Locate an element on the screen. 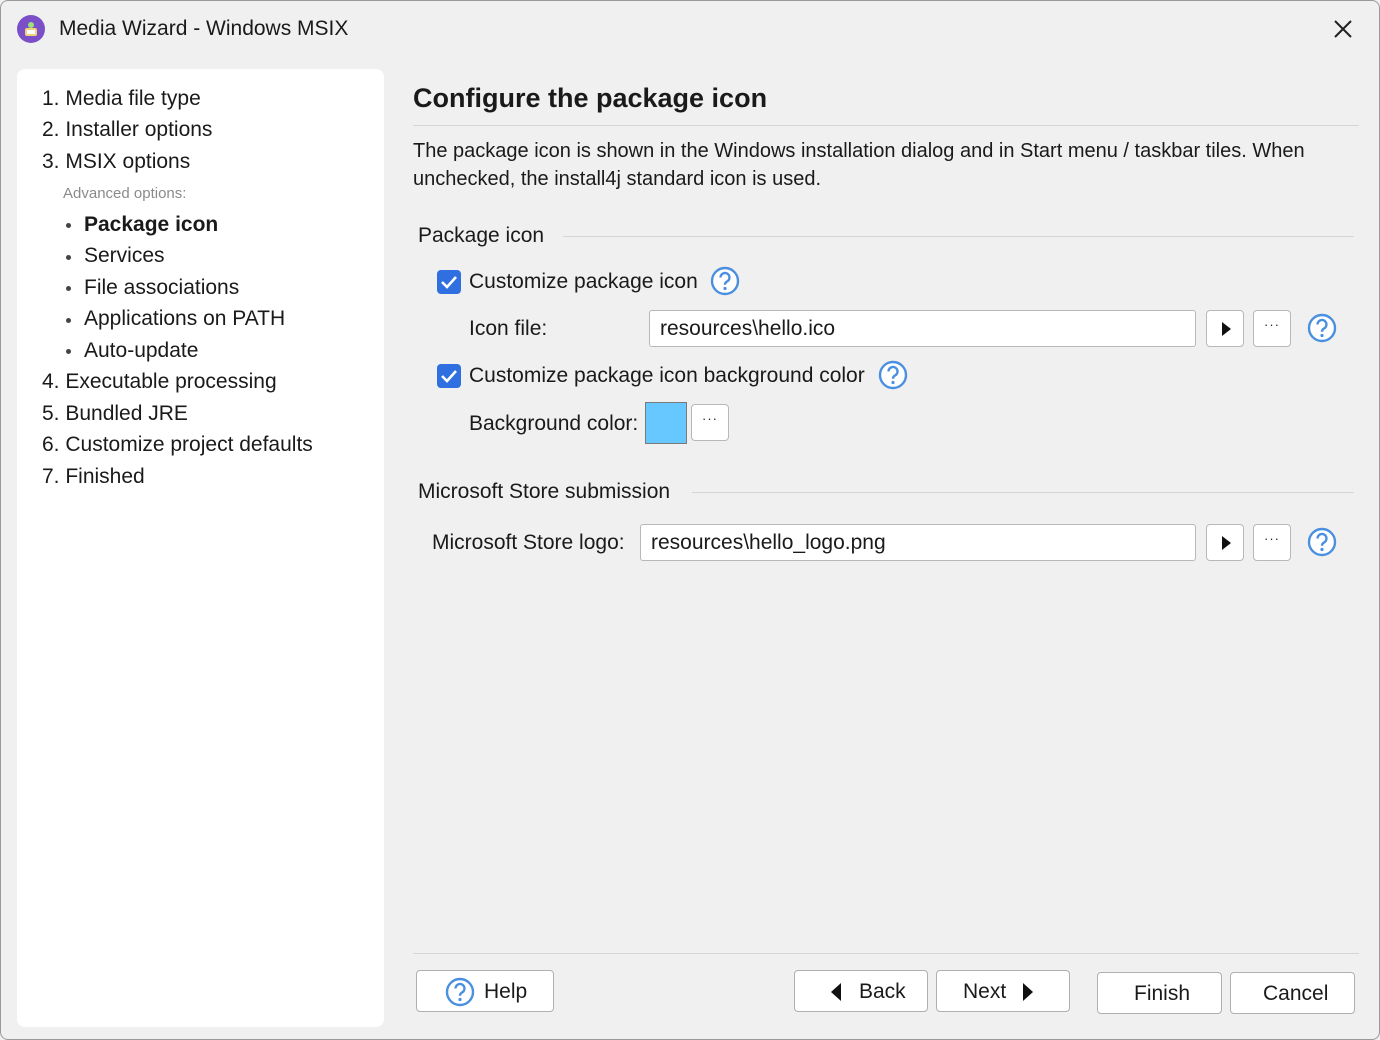  next-arrow-icon is located at coordinates (1028, 992).